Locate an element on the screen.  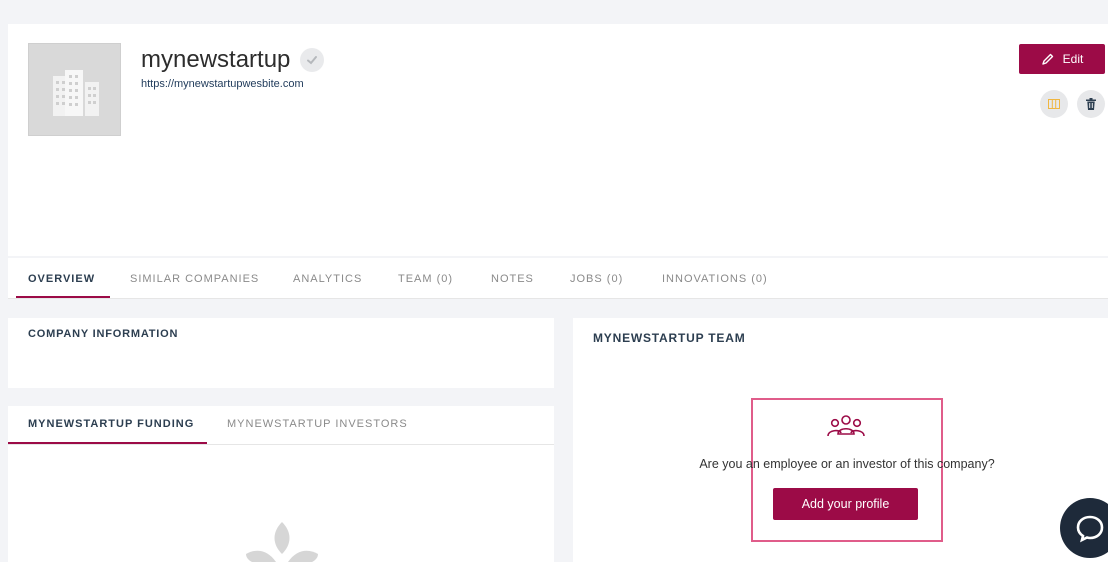
check-icon is located at coordinates (312, 60).